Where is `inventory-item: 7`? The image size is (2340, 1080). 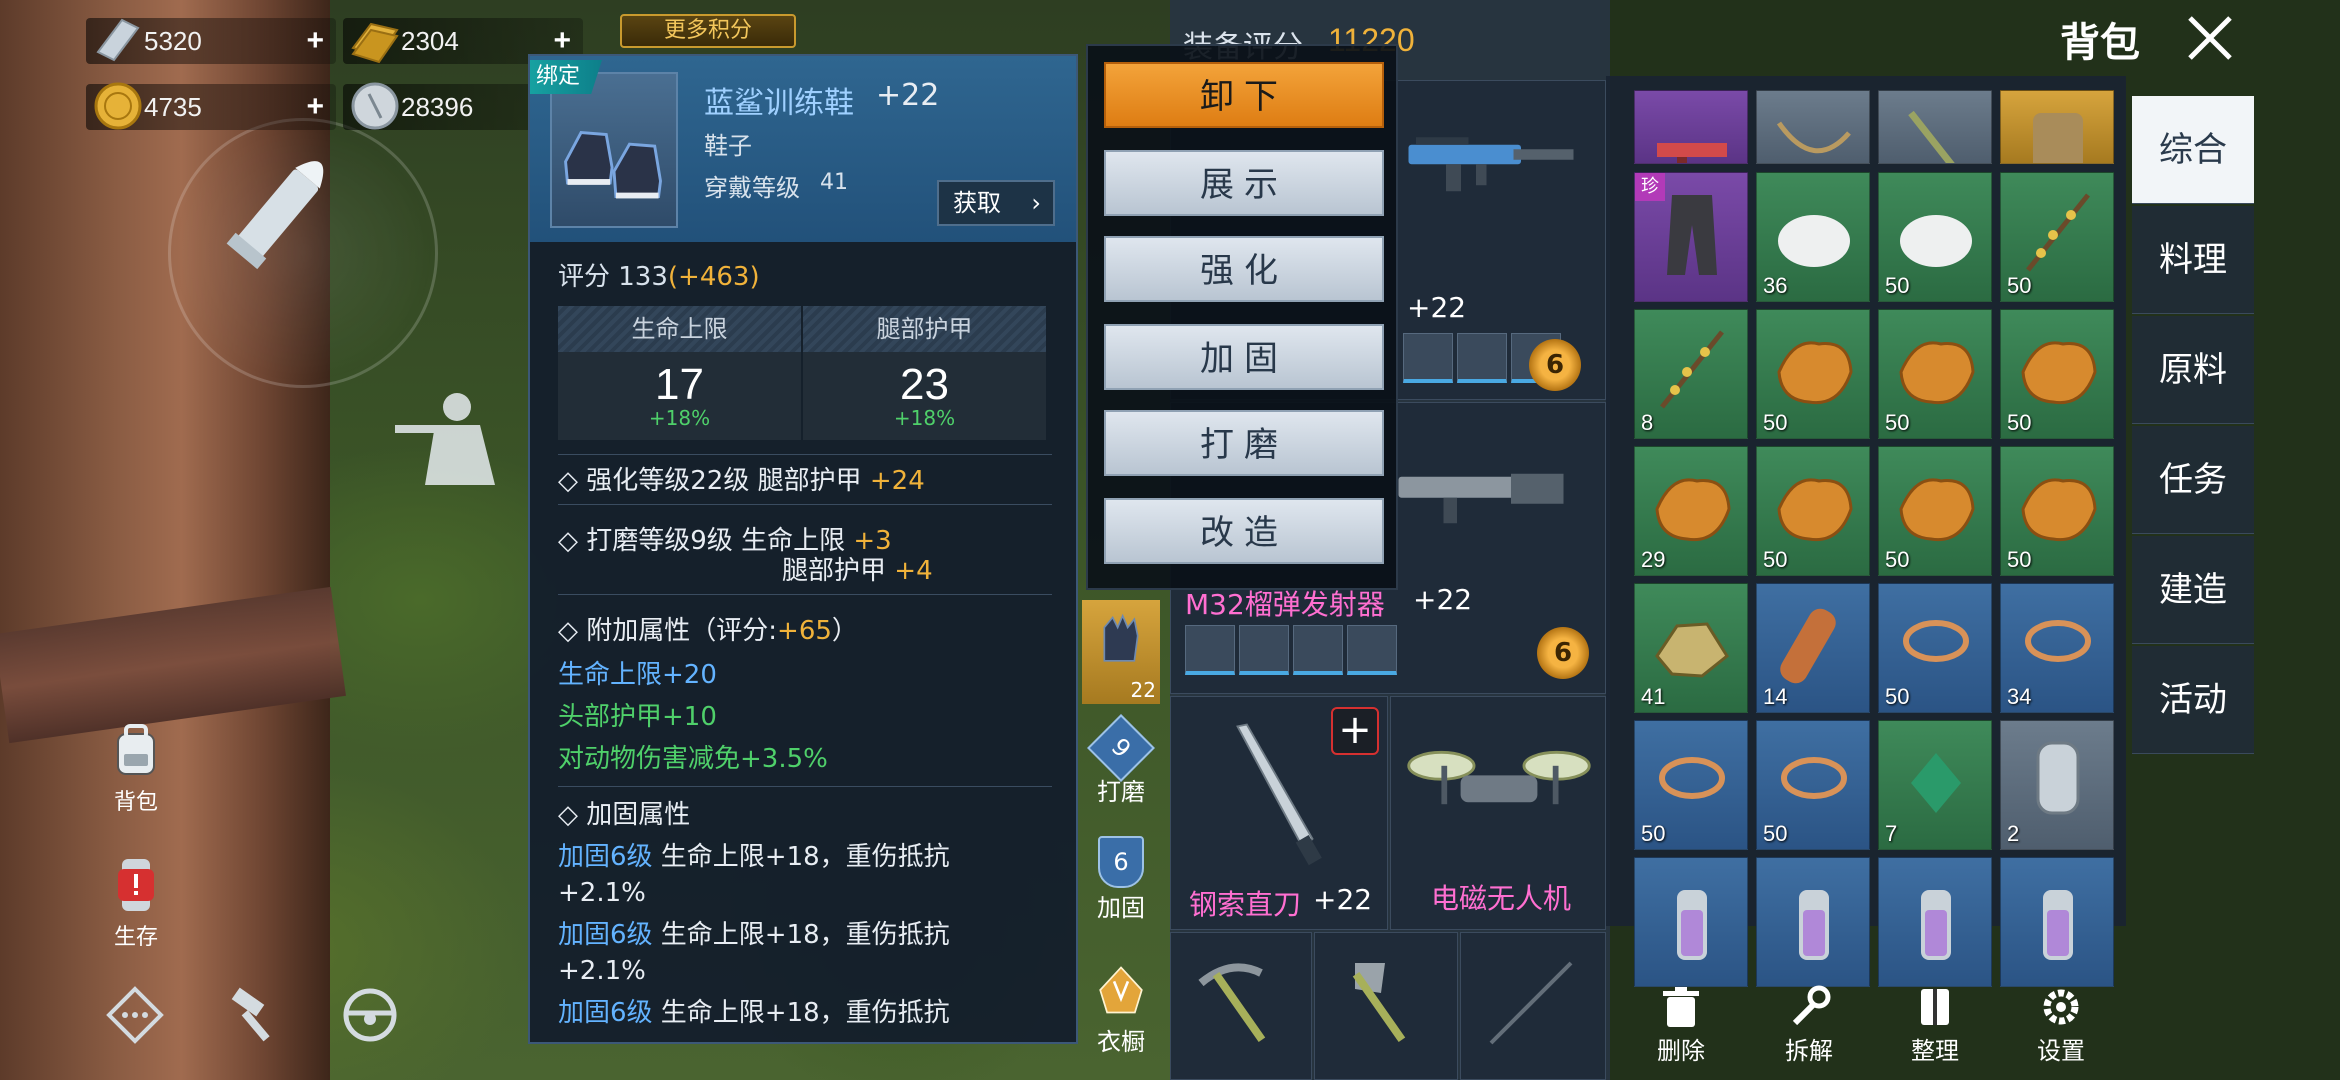 inventory-item: 7 is located at coordinates (1935, 785).